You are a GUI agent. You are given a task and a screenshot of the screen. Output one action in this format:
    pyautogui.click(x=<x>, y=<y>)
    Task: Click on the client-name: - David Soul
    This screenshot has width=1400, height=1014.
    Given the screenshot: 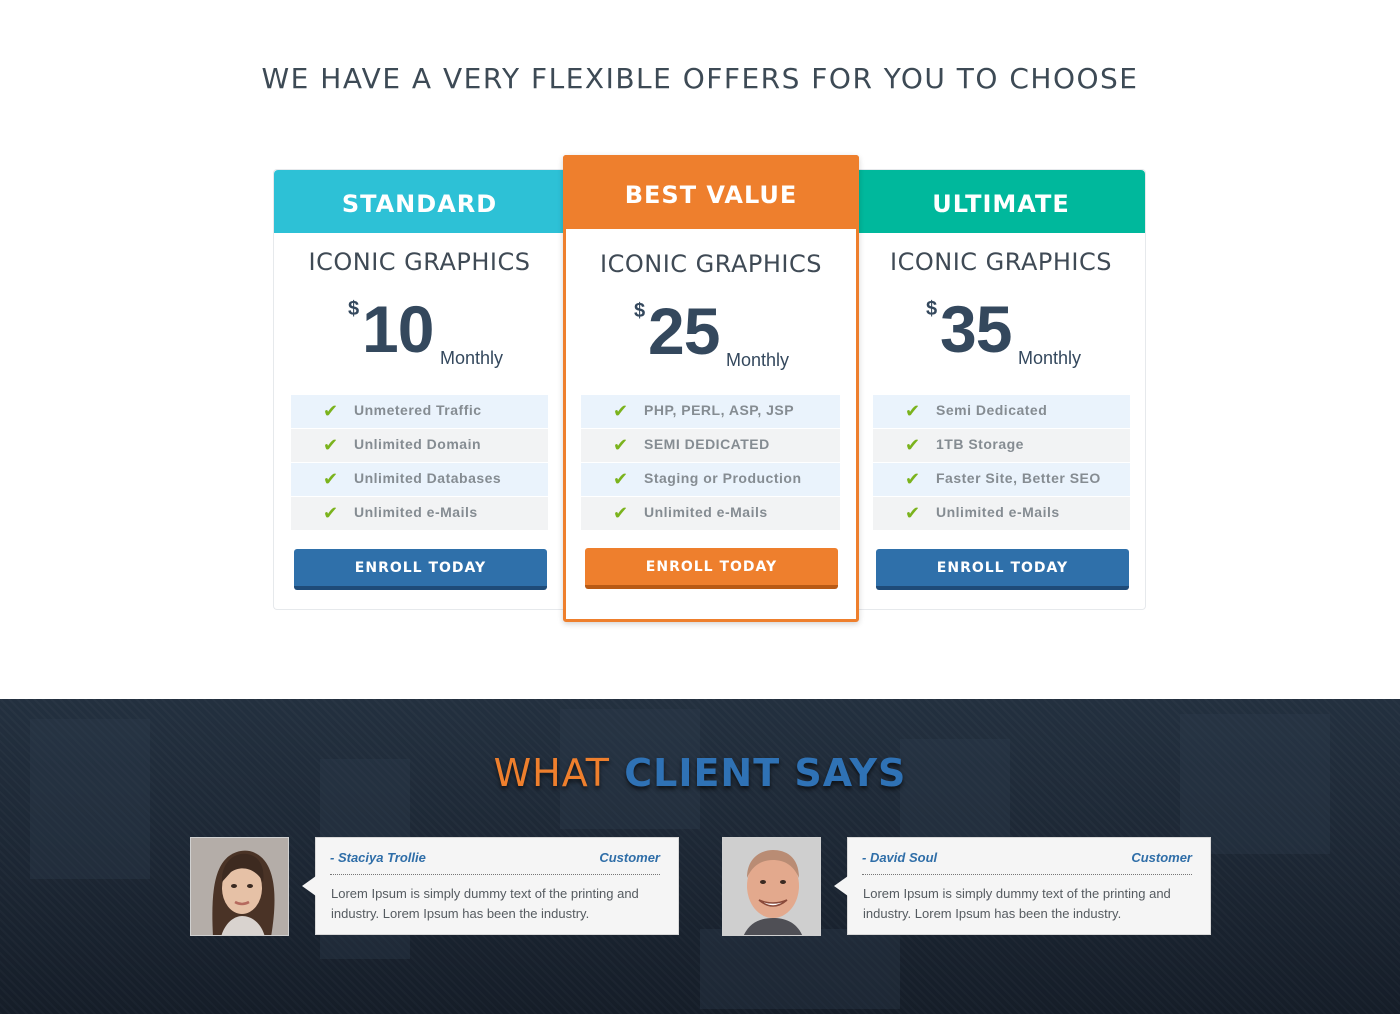 What is the action you would take?
    pyautogui.click(x=900, y=857)
    